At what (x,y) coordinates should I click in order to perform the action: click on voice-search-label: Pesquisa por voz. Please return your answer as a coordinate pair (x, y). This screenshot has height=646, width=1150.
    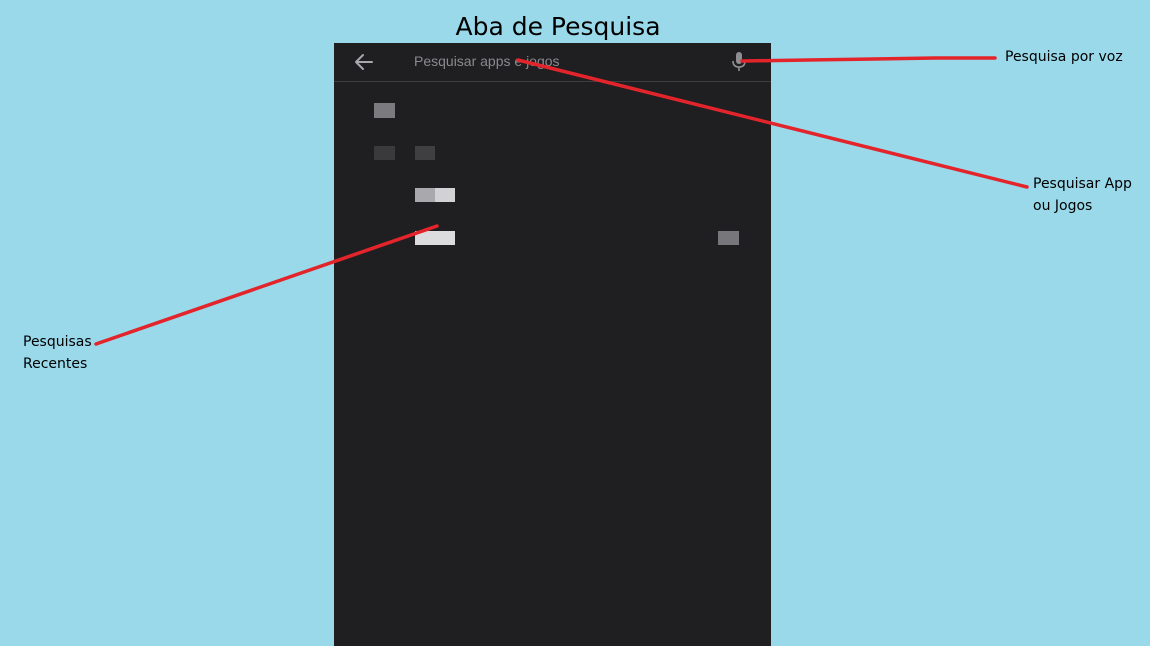
    Looking at the image, I should click on (1064, 57).